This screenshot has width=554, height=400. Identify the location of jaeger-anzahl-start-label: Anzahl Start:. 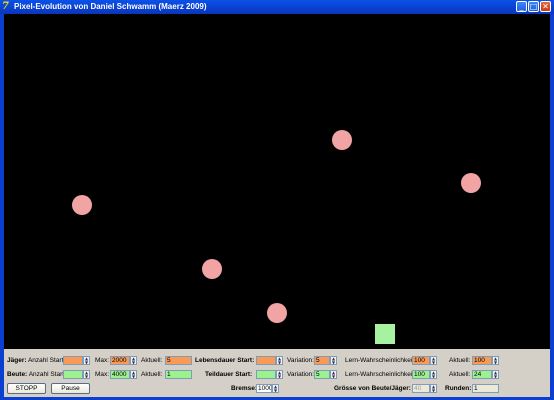
(46, 360).